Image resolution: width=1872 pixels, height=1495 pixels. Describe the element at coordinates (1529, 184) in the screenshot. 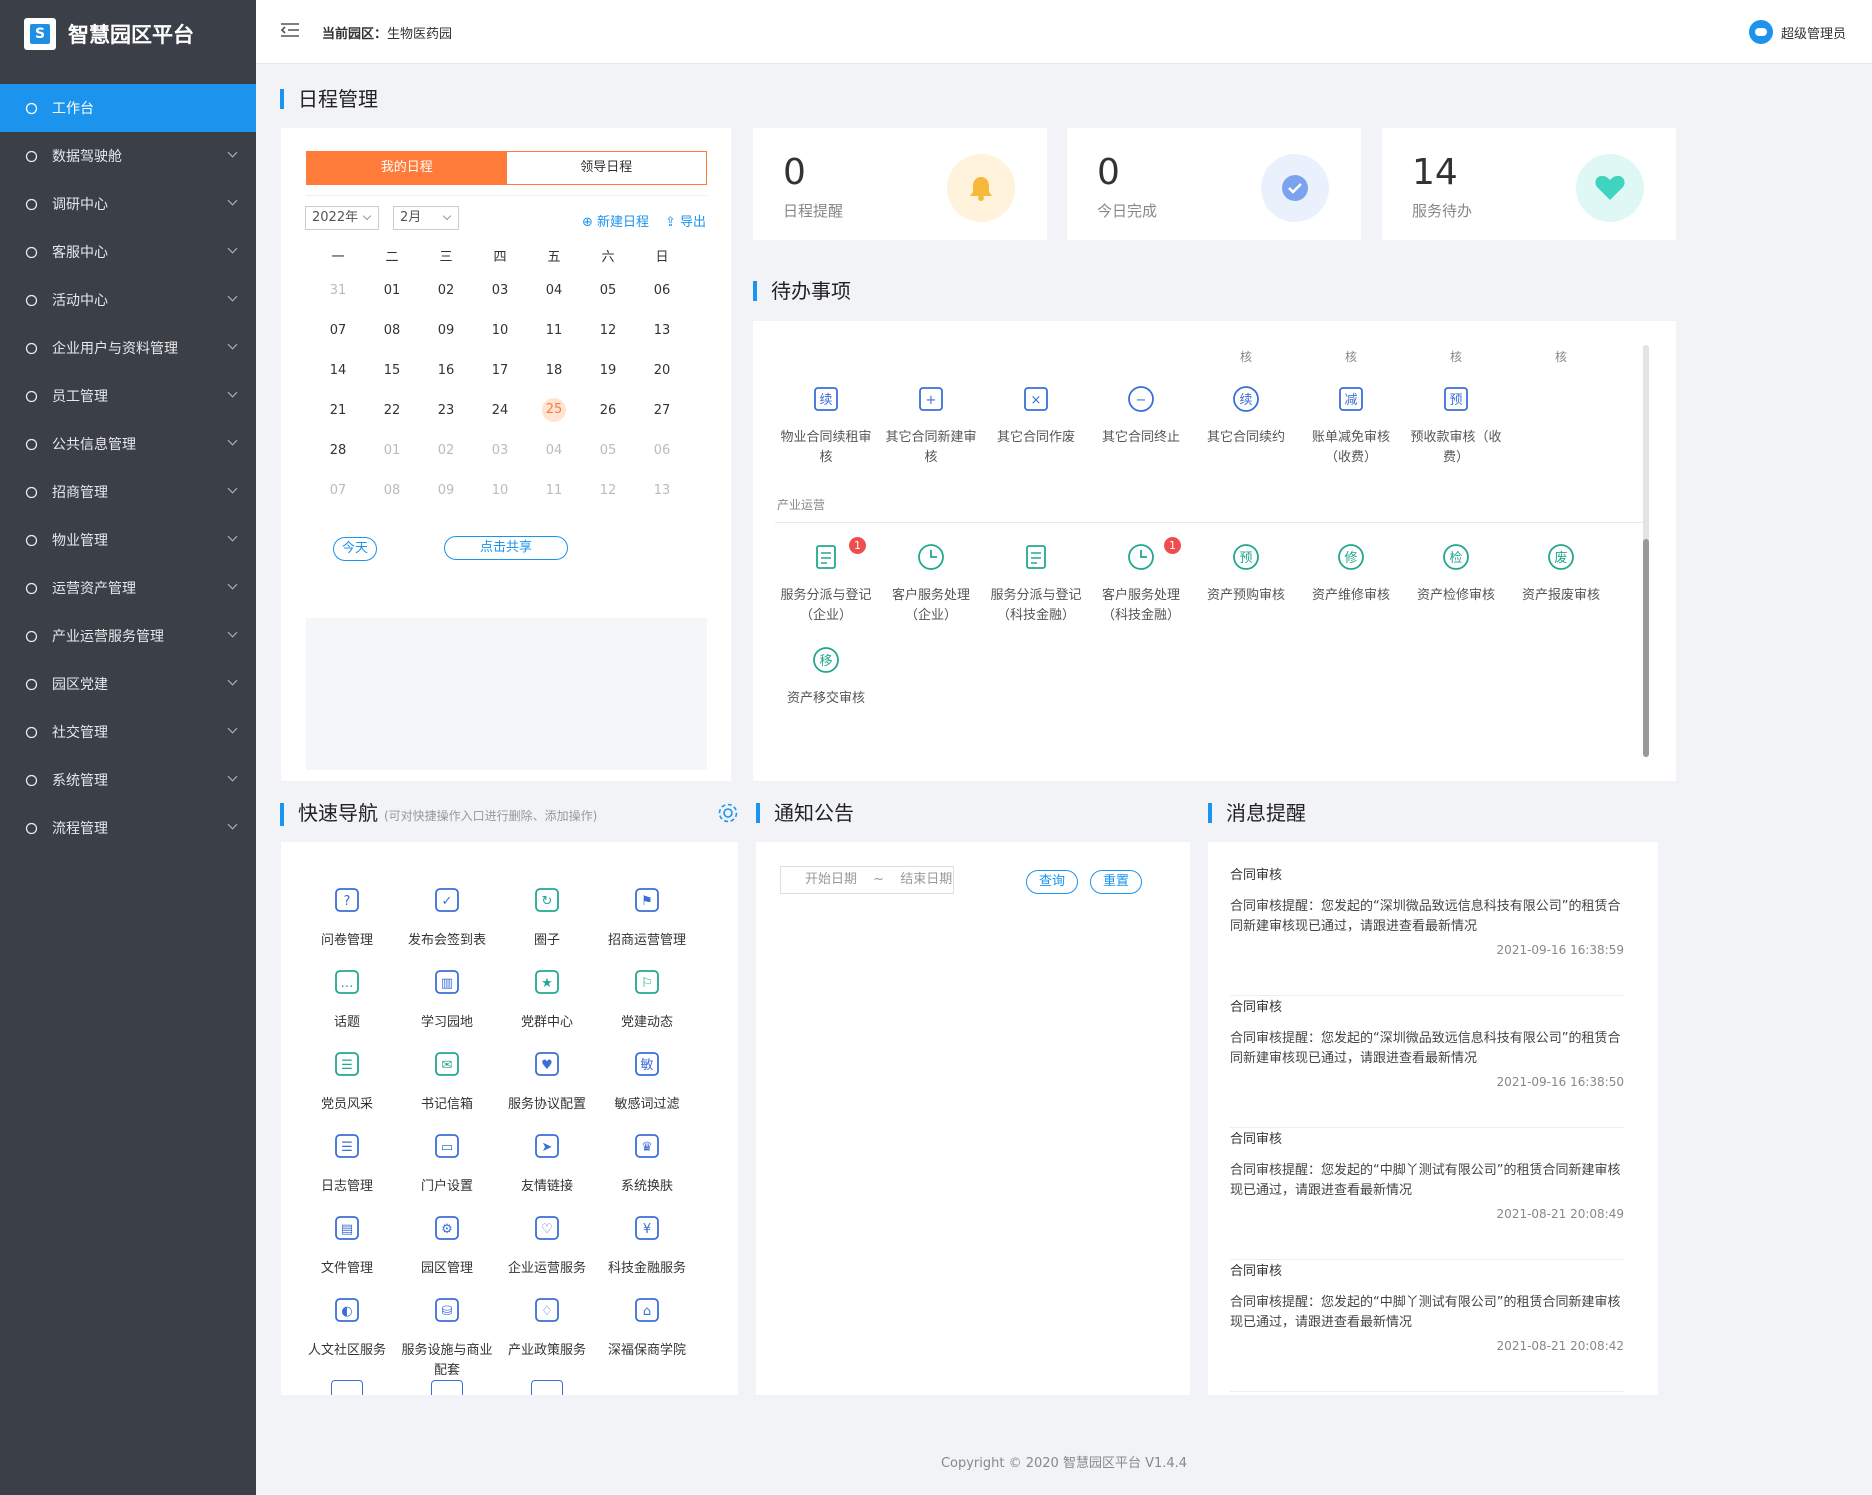

I see `stat-card: 14 服务待办` at that location.